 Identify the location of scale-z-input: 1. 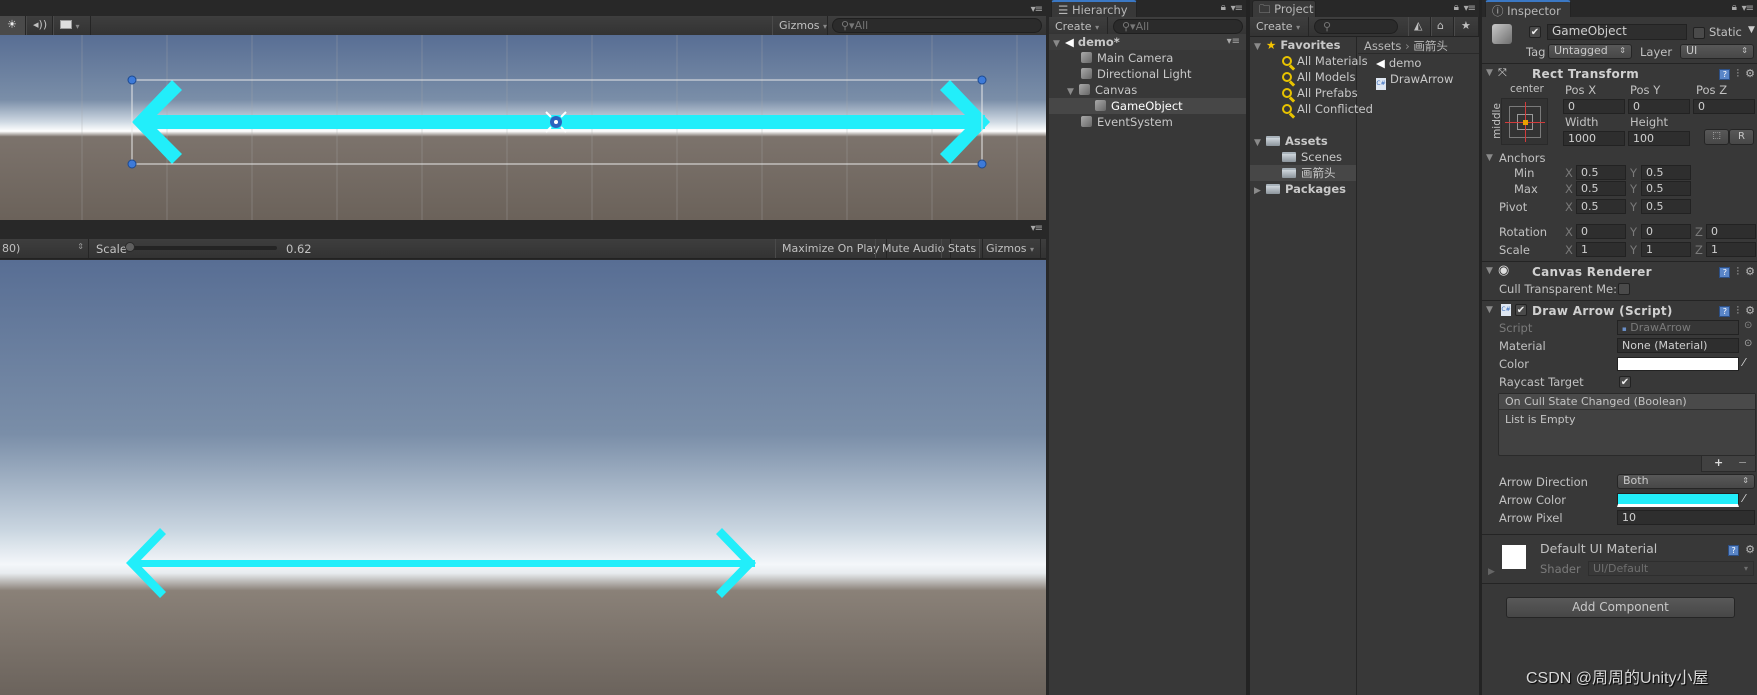
(1731, 249).